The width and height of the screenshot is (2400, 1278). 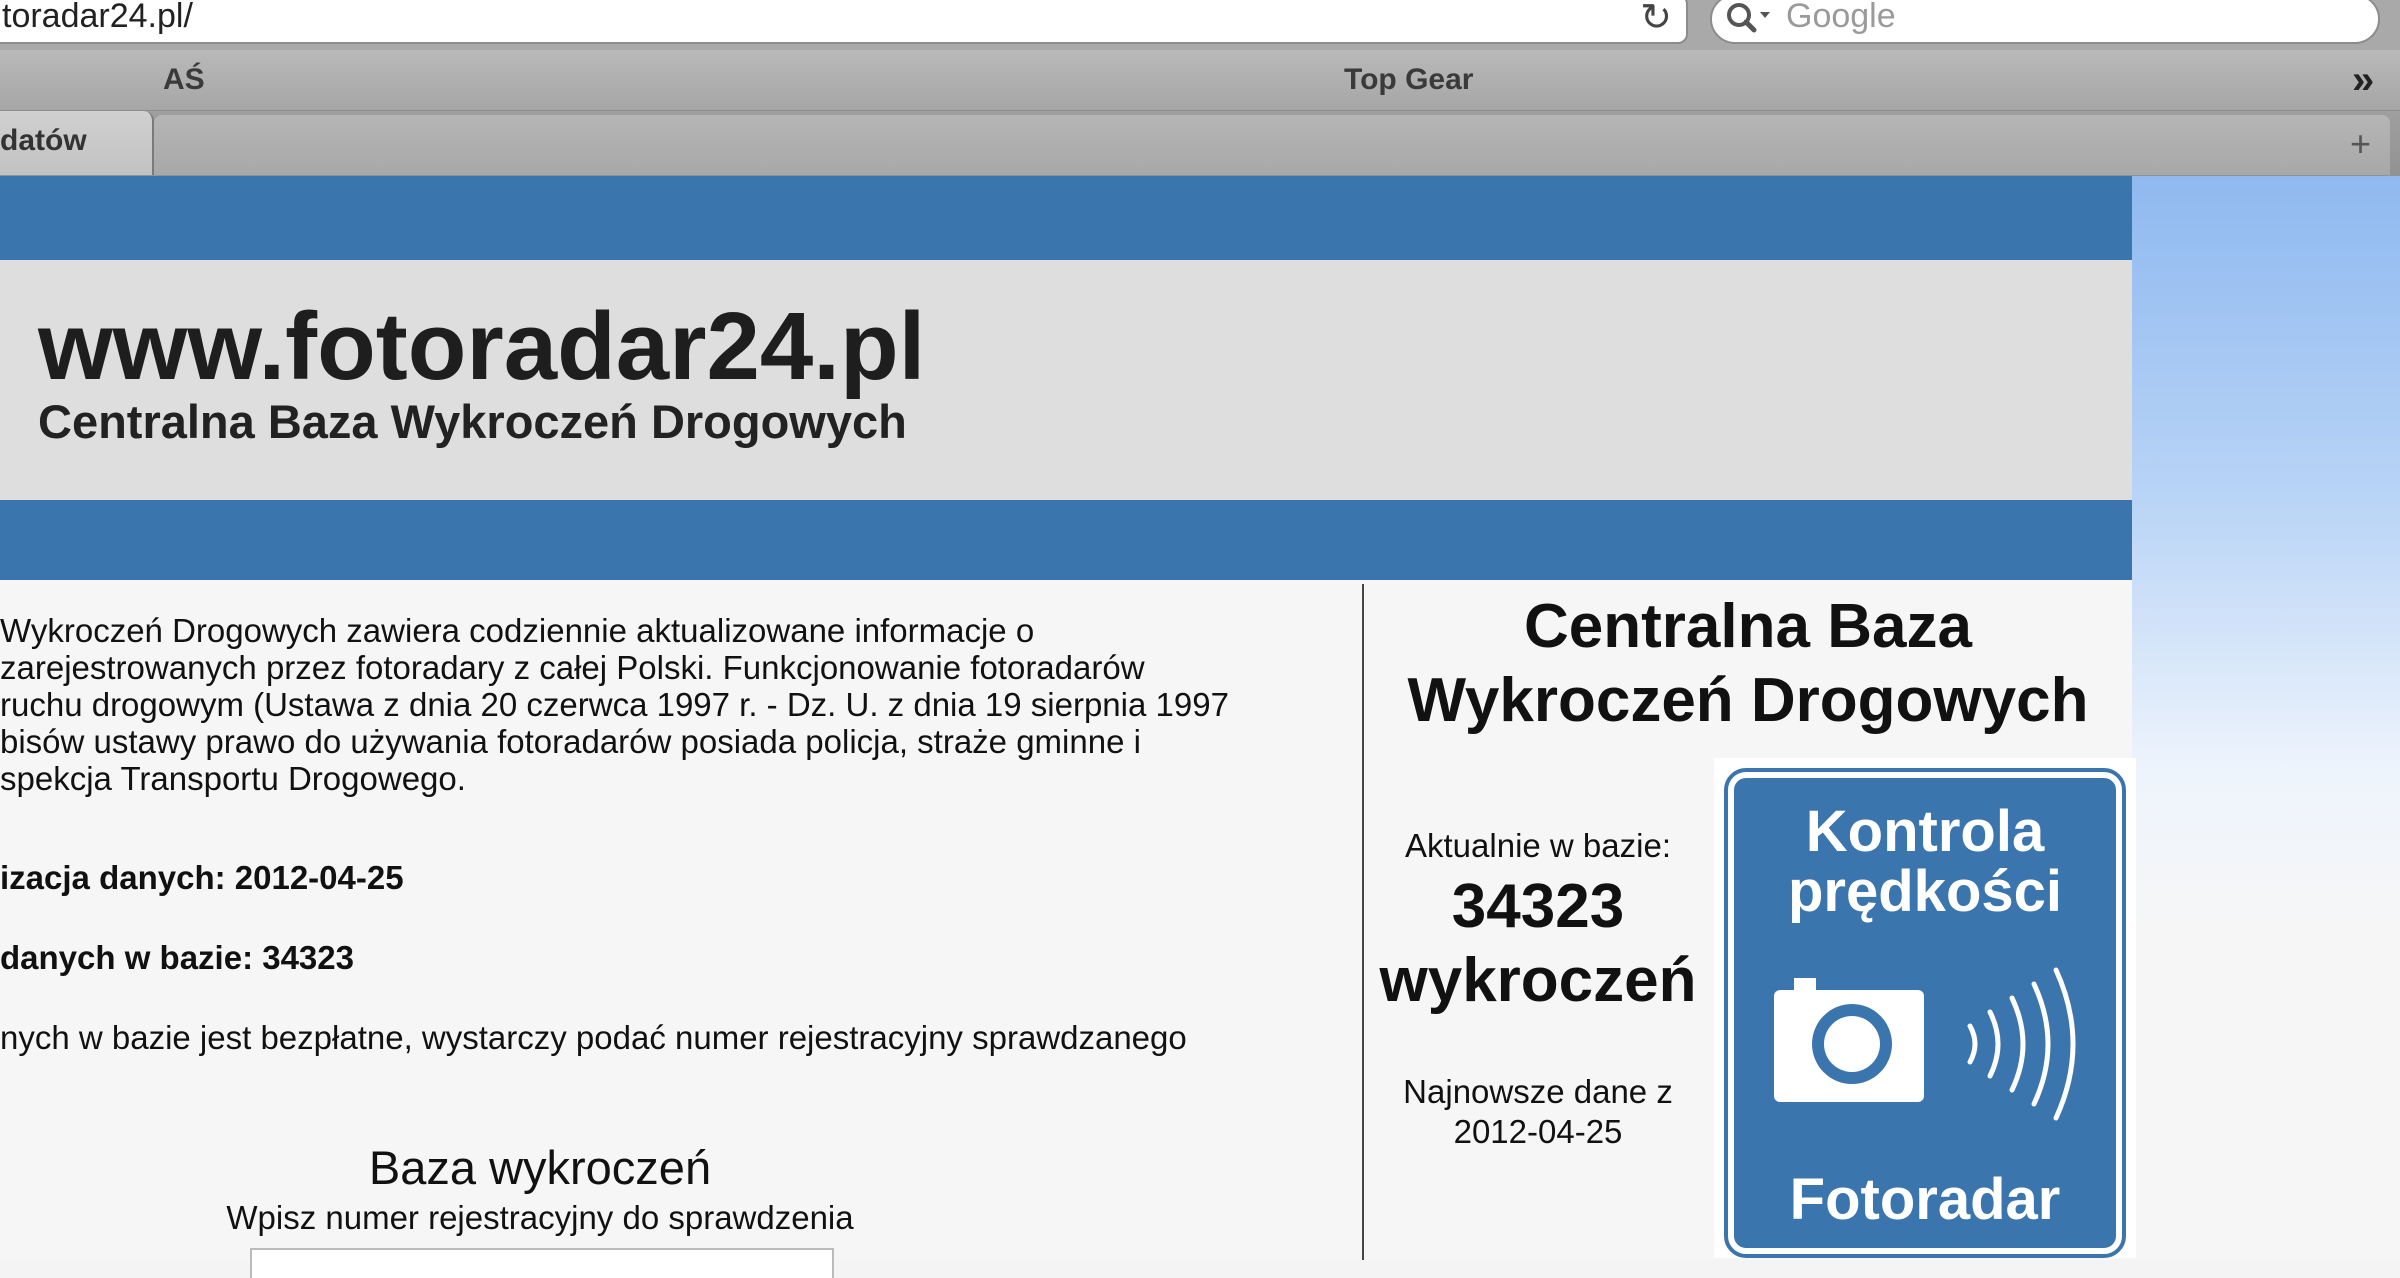 I want to click on sign-text-line: Kontrola, so click(x=1925, y=831).